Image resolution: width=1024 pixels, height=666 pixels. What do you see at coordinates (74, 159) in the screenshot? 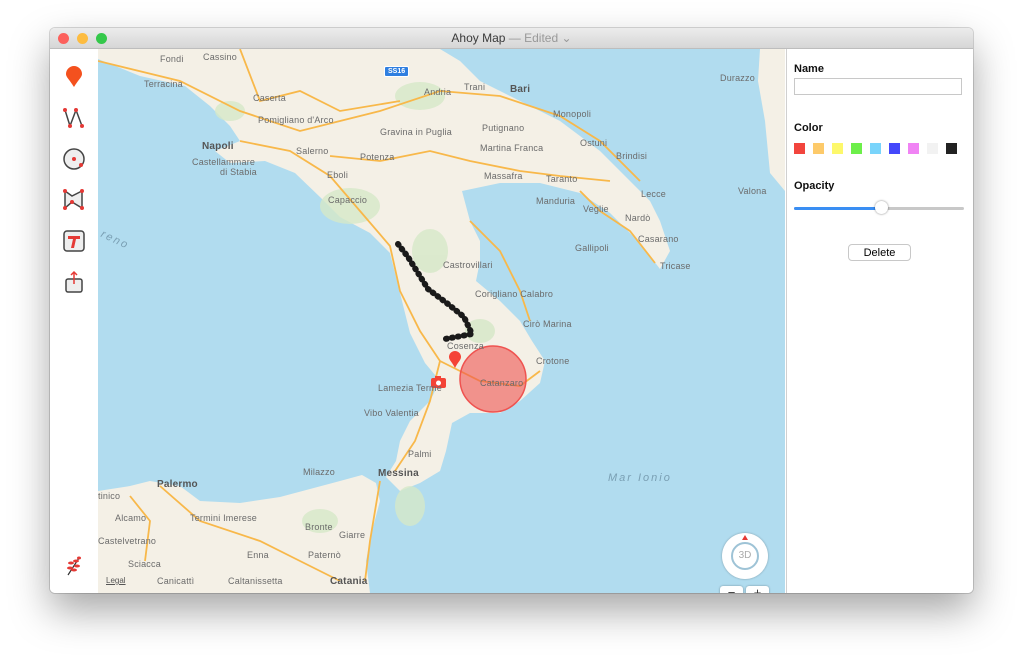
I see `circle-tool-icon` at bounding box center [74, 159].